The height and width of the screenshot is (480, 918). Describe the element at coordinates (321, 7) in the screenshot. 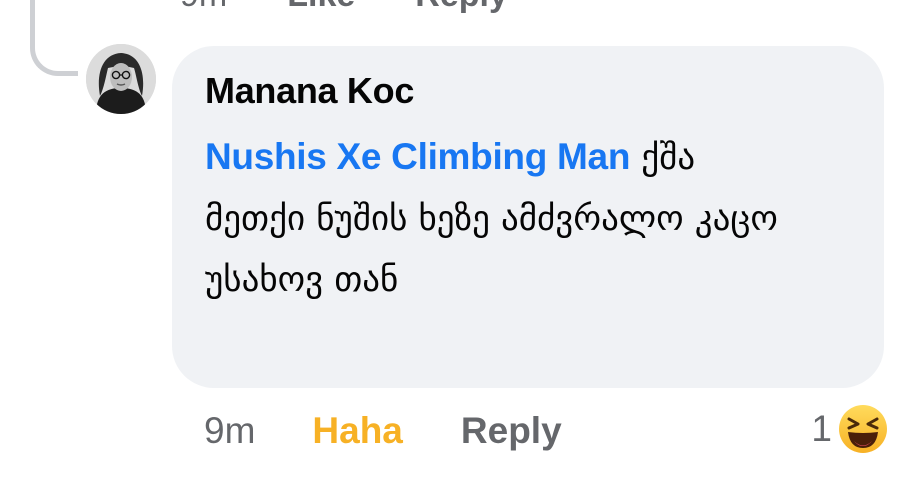

I see `previous-comment-like-button: Like` at that location.